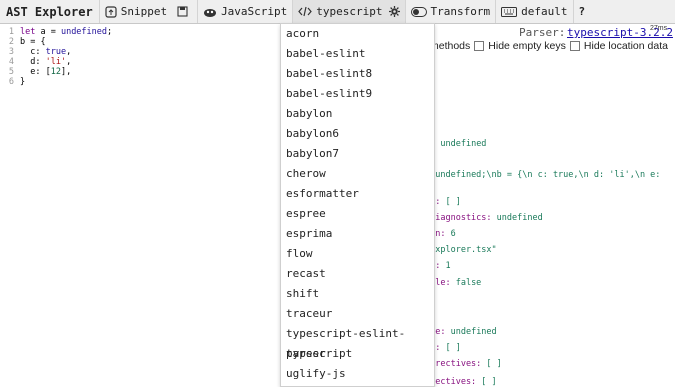 The width and height of the screenshot is (675, 387). Describe the element at coordinates (66, 72) in the screenshot. I see `code-token: ],` at that location.